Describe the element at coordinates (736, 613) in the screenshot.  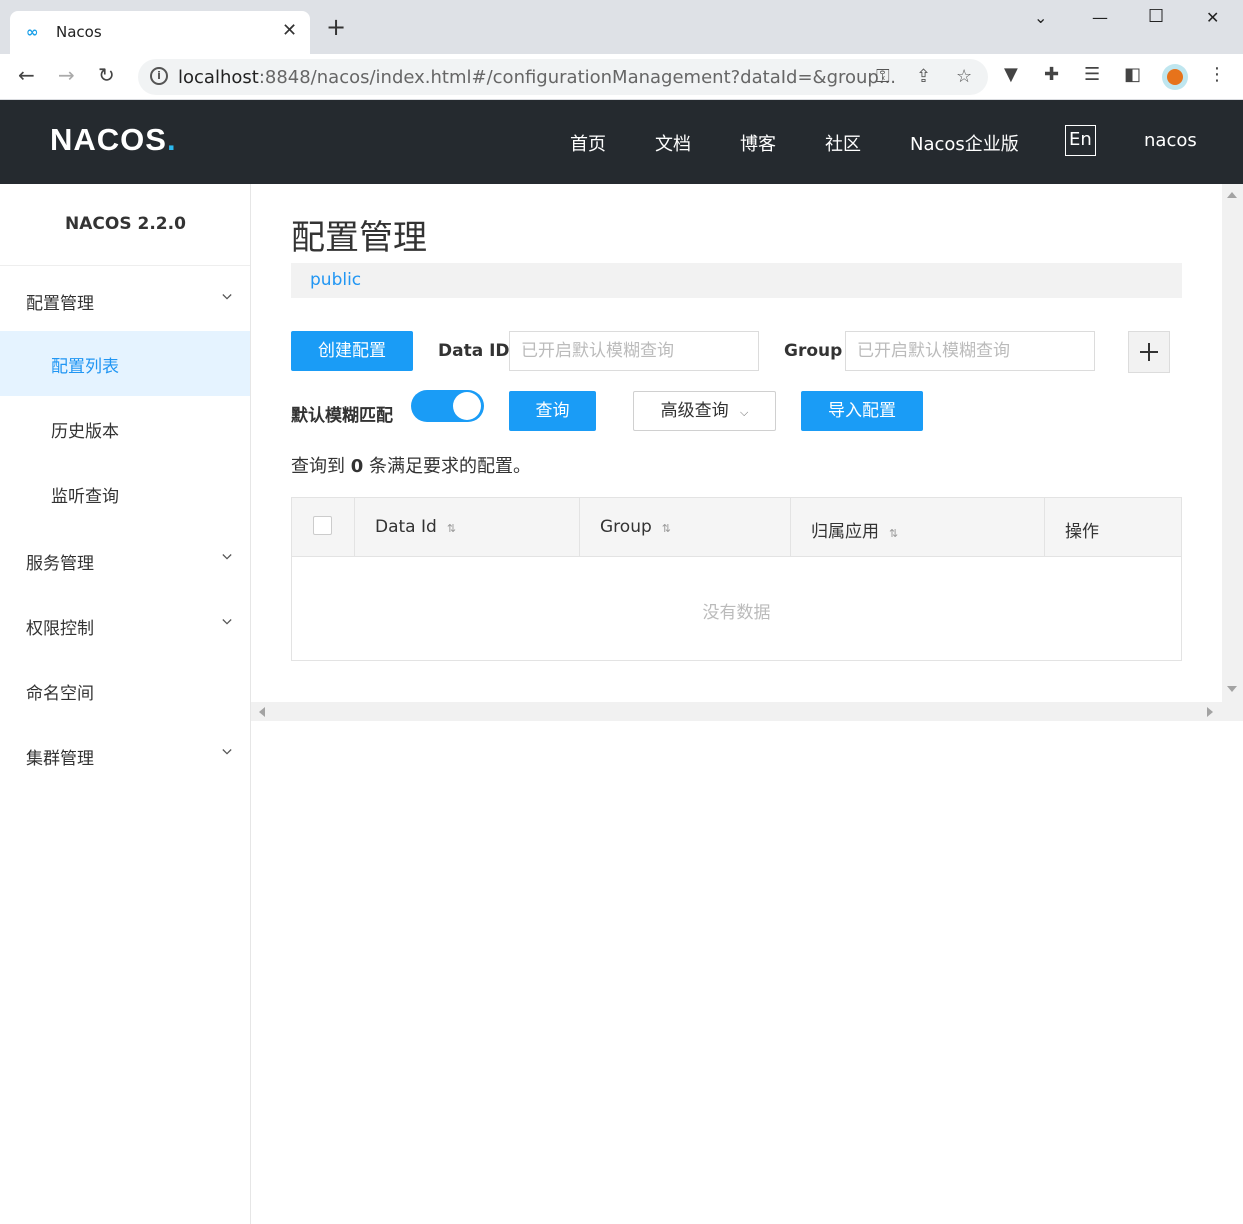
I see `empty-state: 没有数据` at that location.